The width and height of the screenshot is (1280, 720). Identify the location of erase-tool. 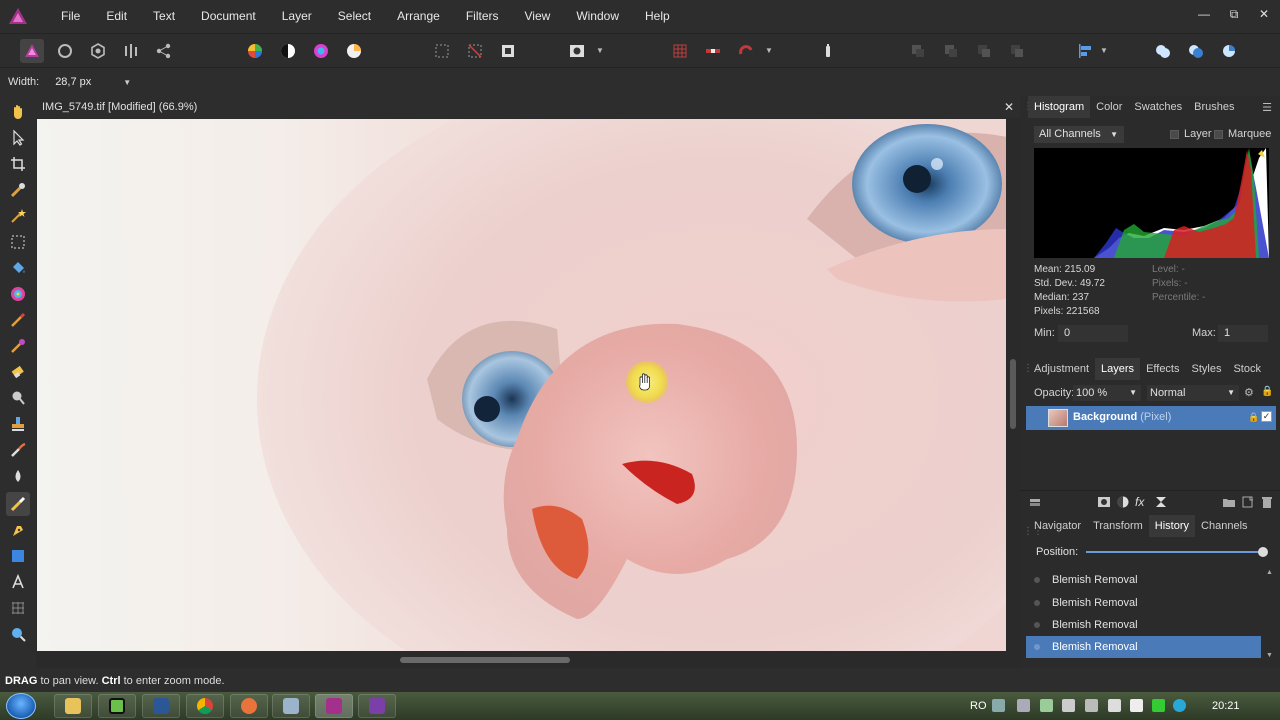
(18, 372).